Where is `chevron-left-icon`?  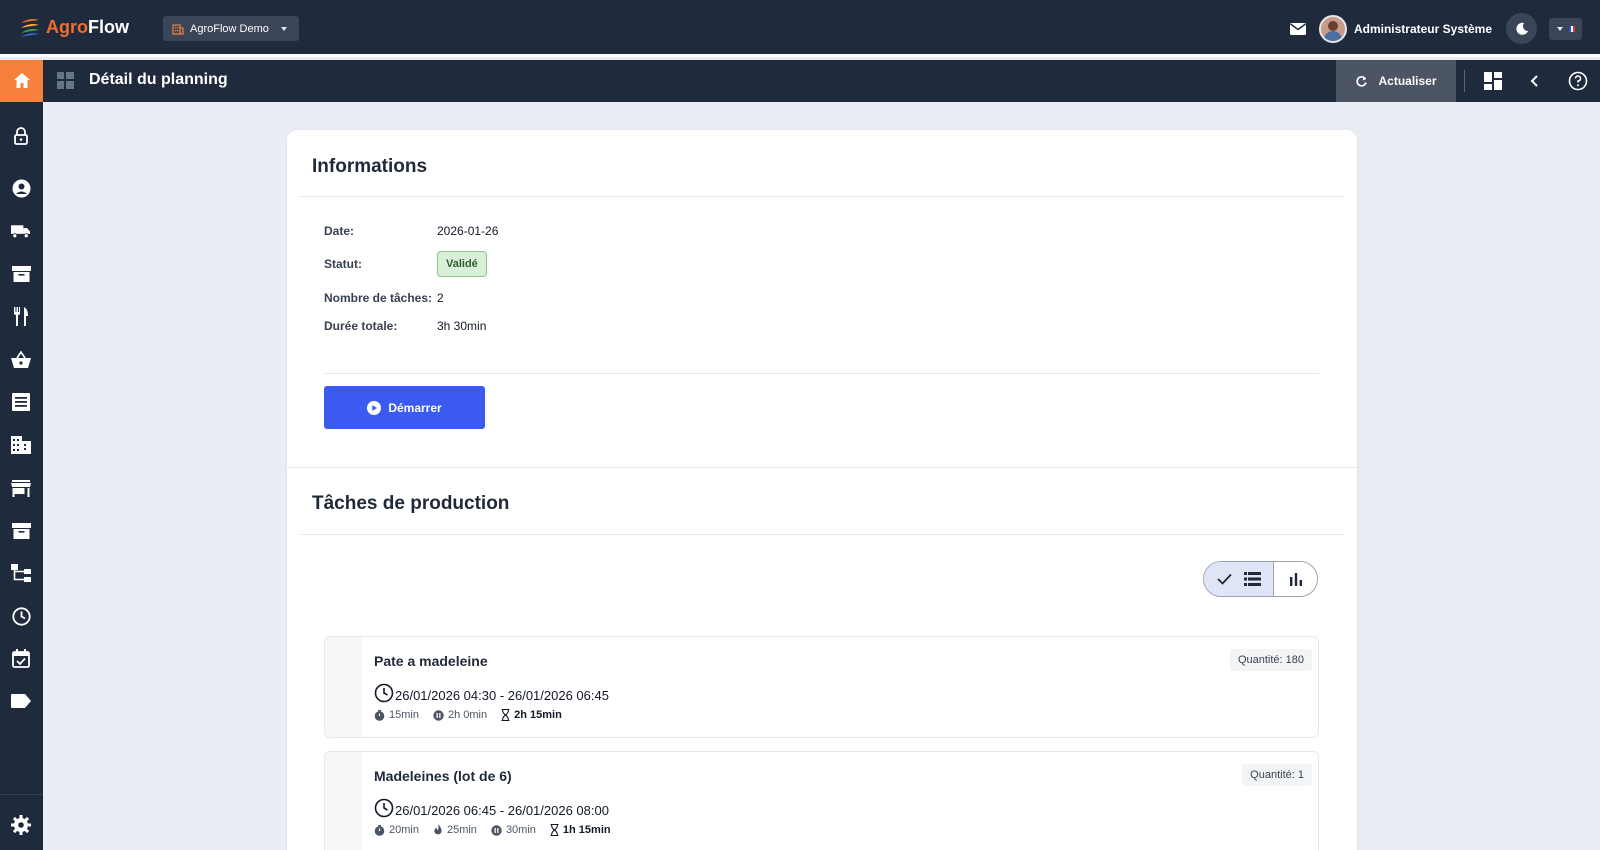
chevron-left-icon is located at coordinates (1534, 81).